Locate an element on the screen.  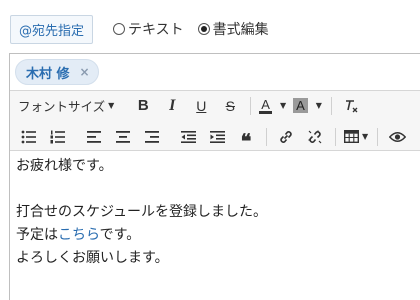
font-size-label: フォントサイズ is located at coordinates (62, 106).